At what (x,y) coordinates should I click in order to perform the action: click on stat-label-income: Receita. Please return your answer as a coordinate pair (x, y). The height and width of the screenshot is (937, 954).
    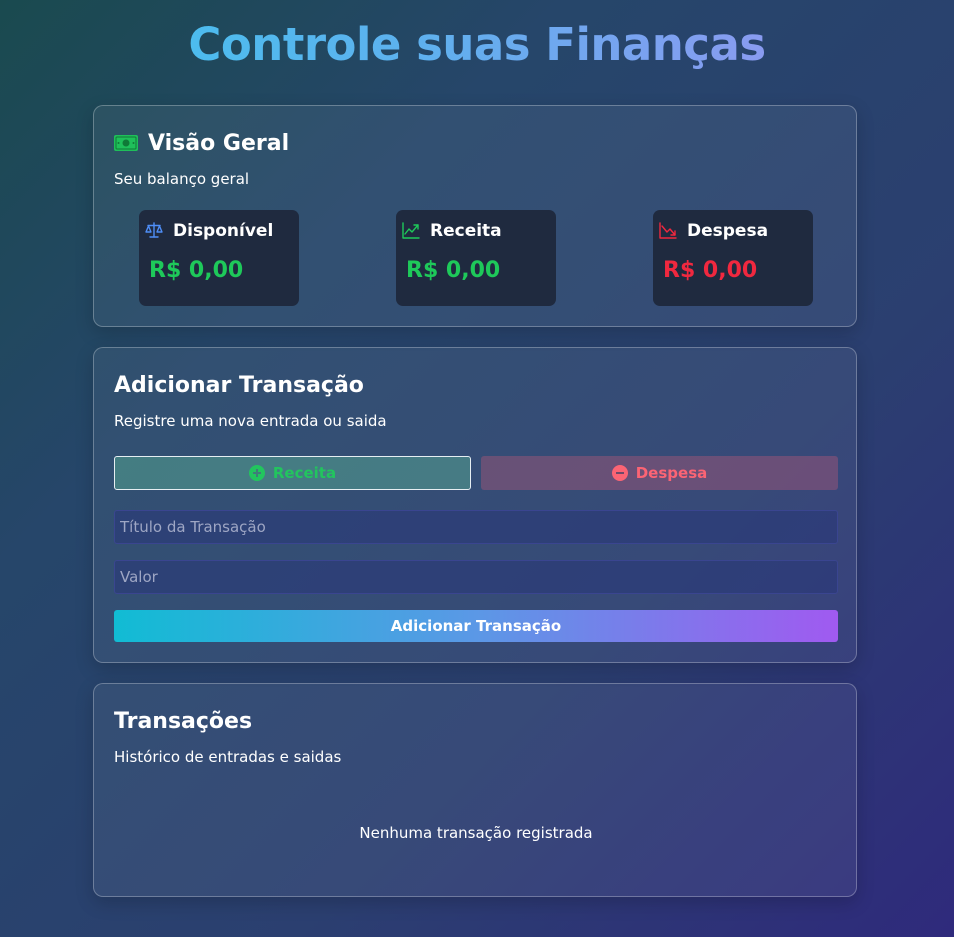
    Looking at the image, I should click on (466, 231).